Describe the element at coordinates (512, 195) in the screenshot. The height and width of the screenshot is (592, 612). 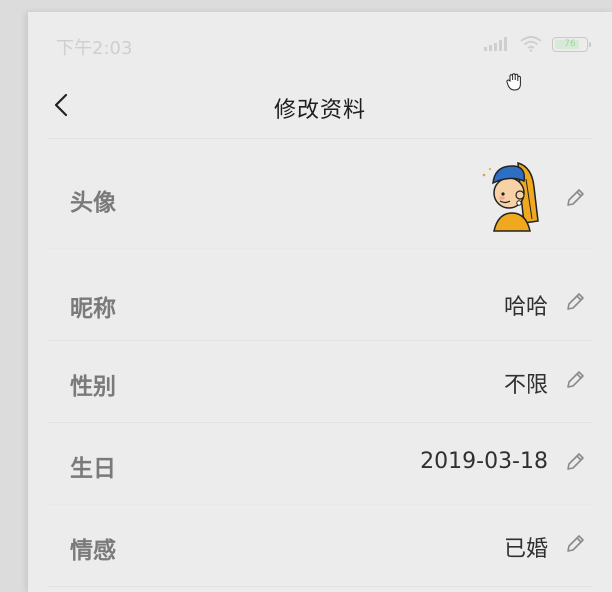
I see `avatar` at that location.